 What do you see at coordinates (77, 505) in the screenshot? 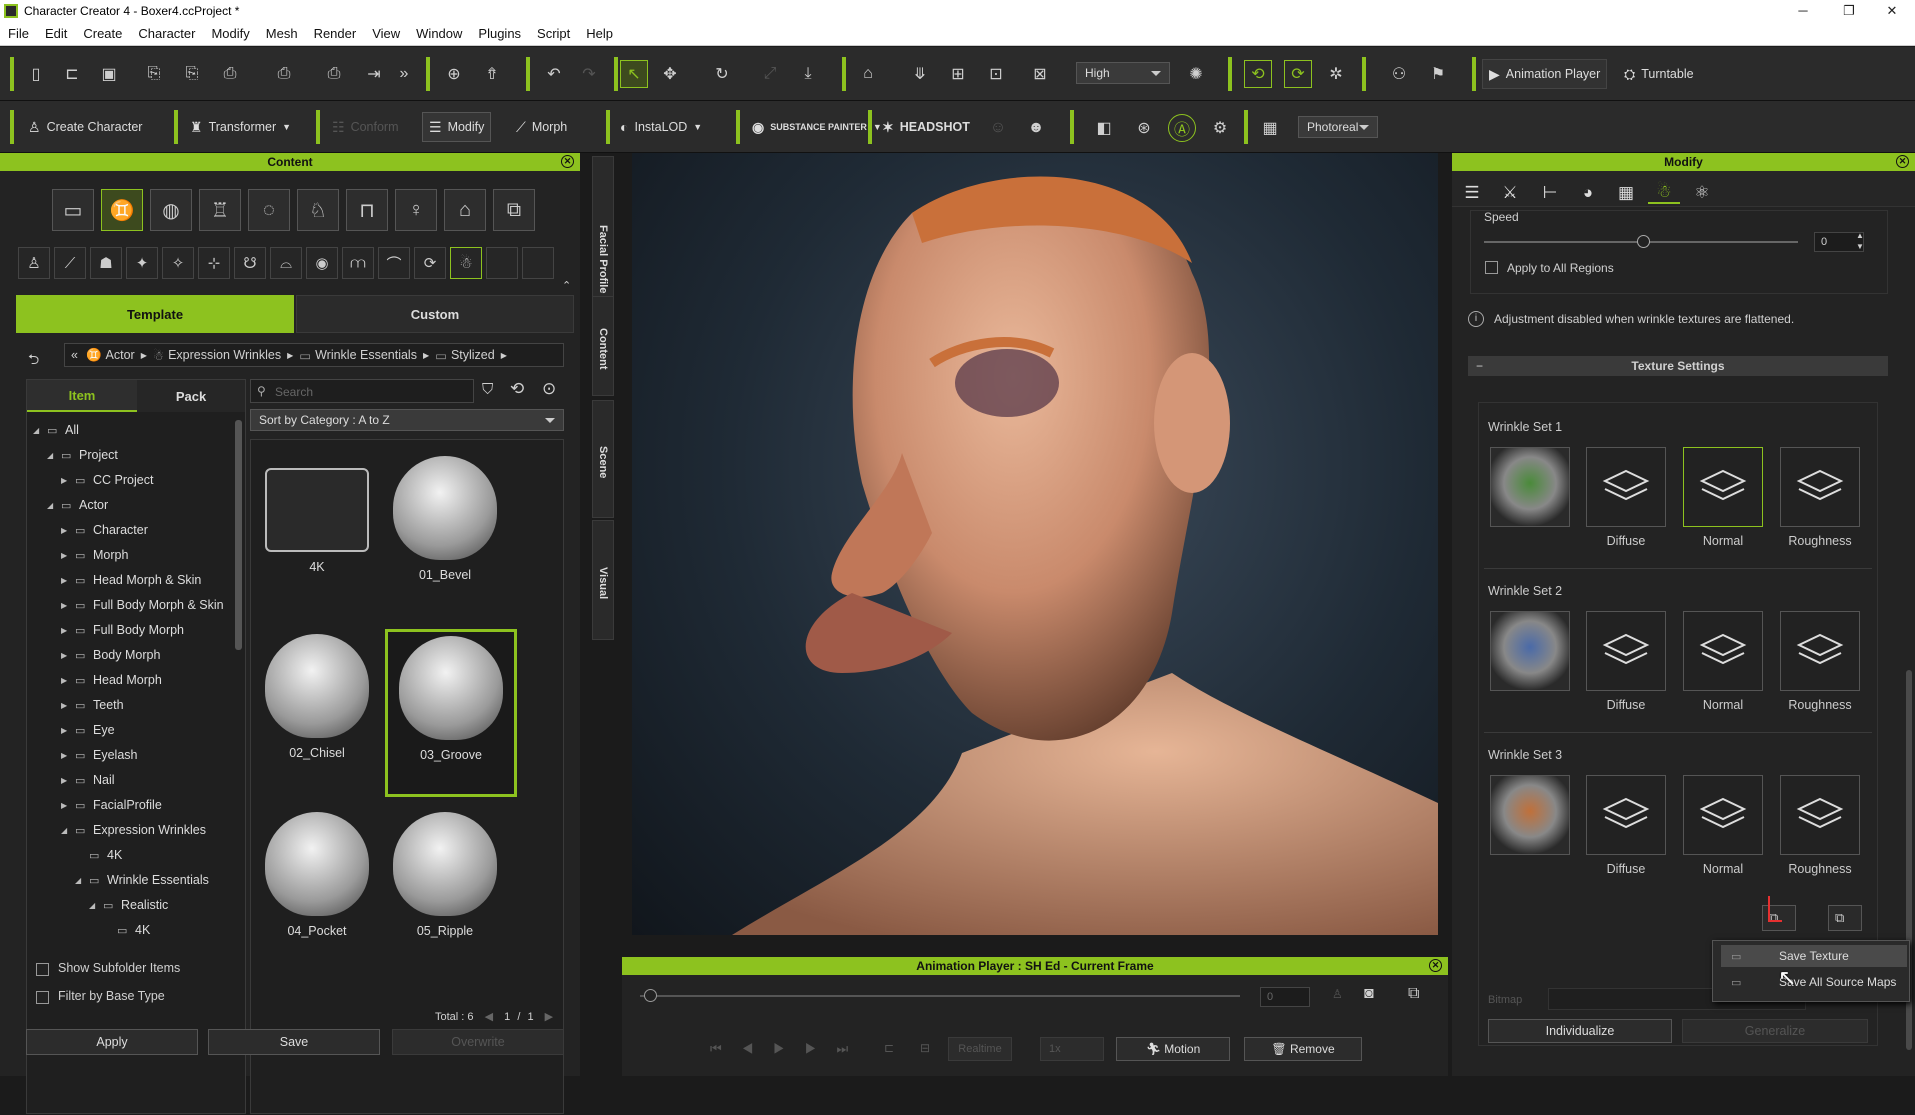
I see `tree-item: ◢ ▭ Actor` at bounding box center [77, 505].